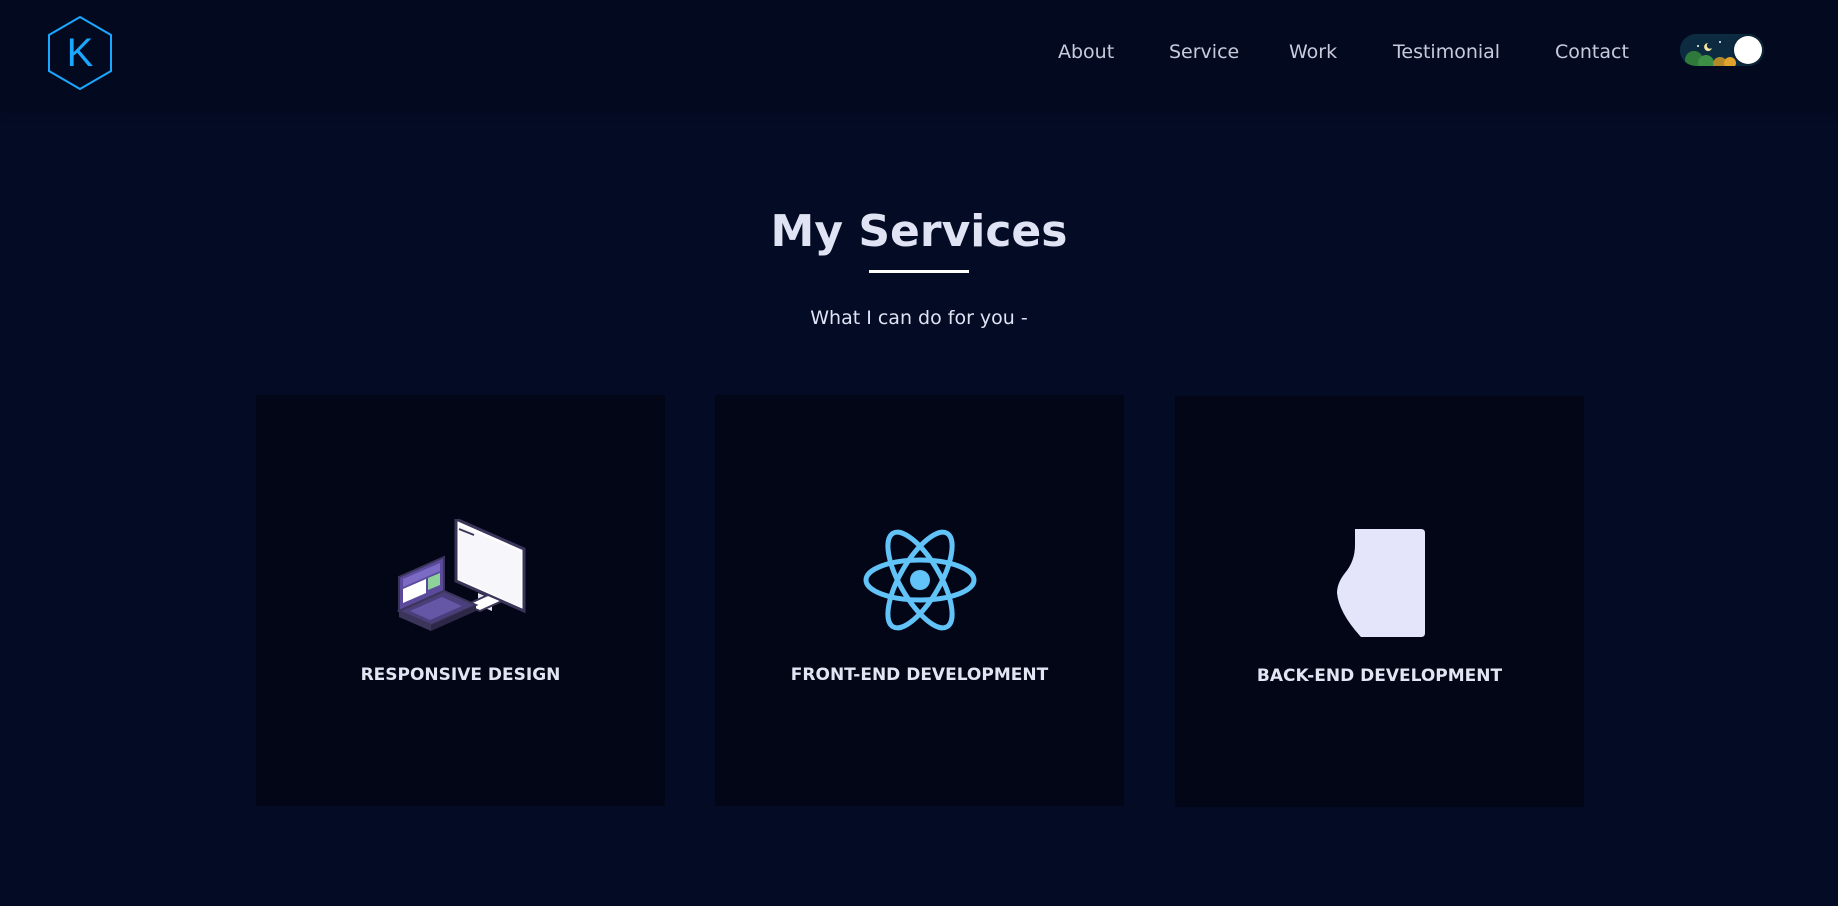 This screenshot has width=1838, height=906. I want to click on navbar: K About Service Work Testimonial Contact, so click(919, 54).